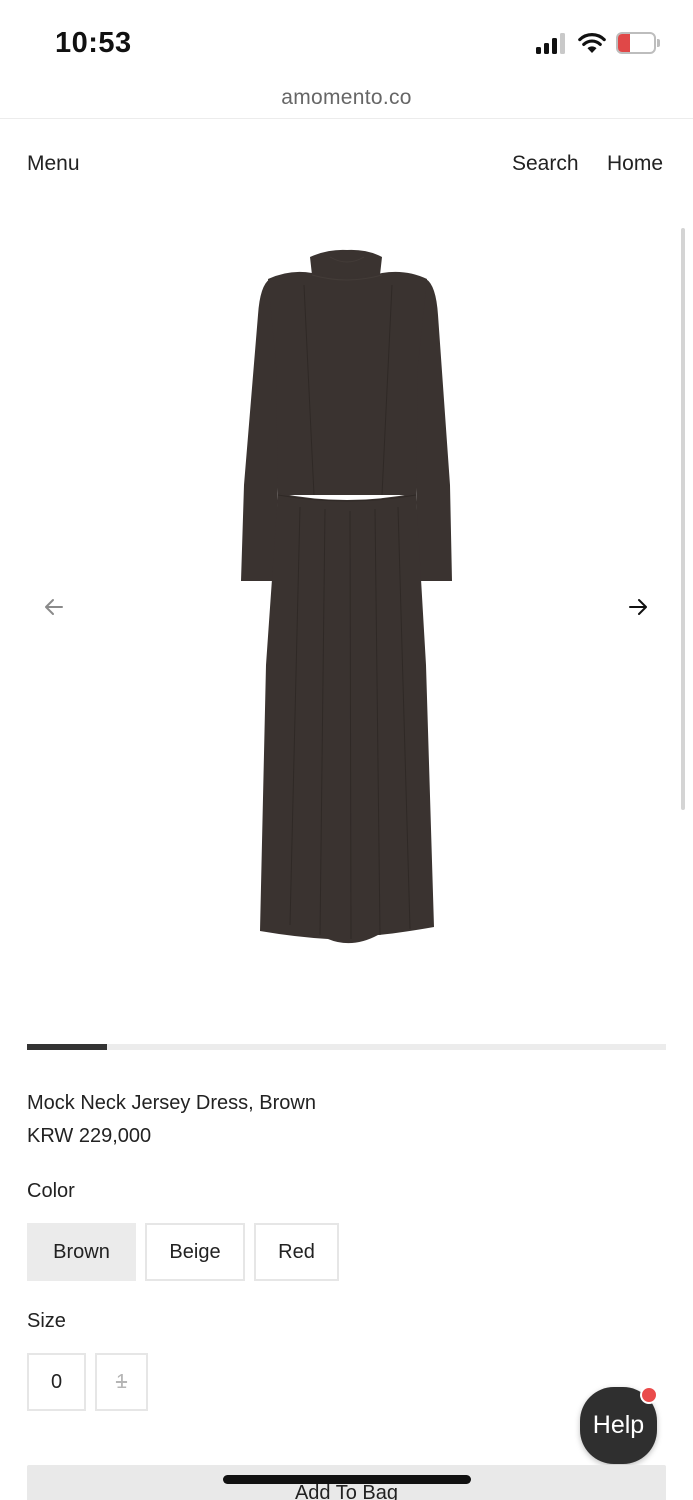 The width and height of the screenshot is (693, 1500). Describe the element at coordinates (46, 1321) in the screenshot. I see `size-label: Size` at that location.